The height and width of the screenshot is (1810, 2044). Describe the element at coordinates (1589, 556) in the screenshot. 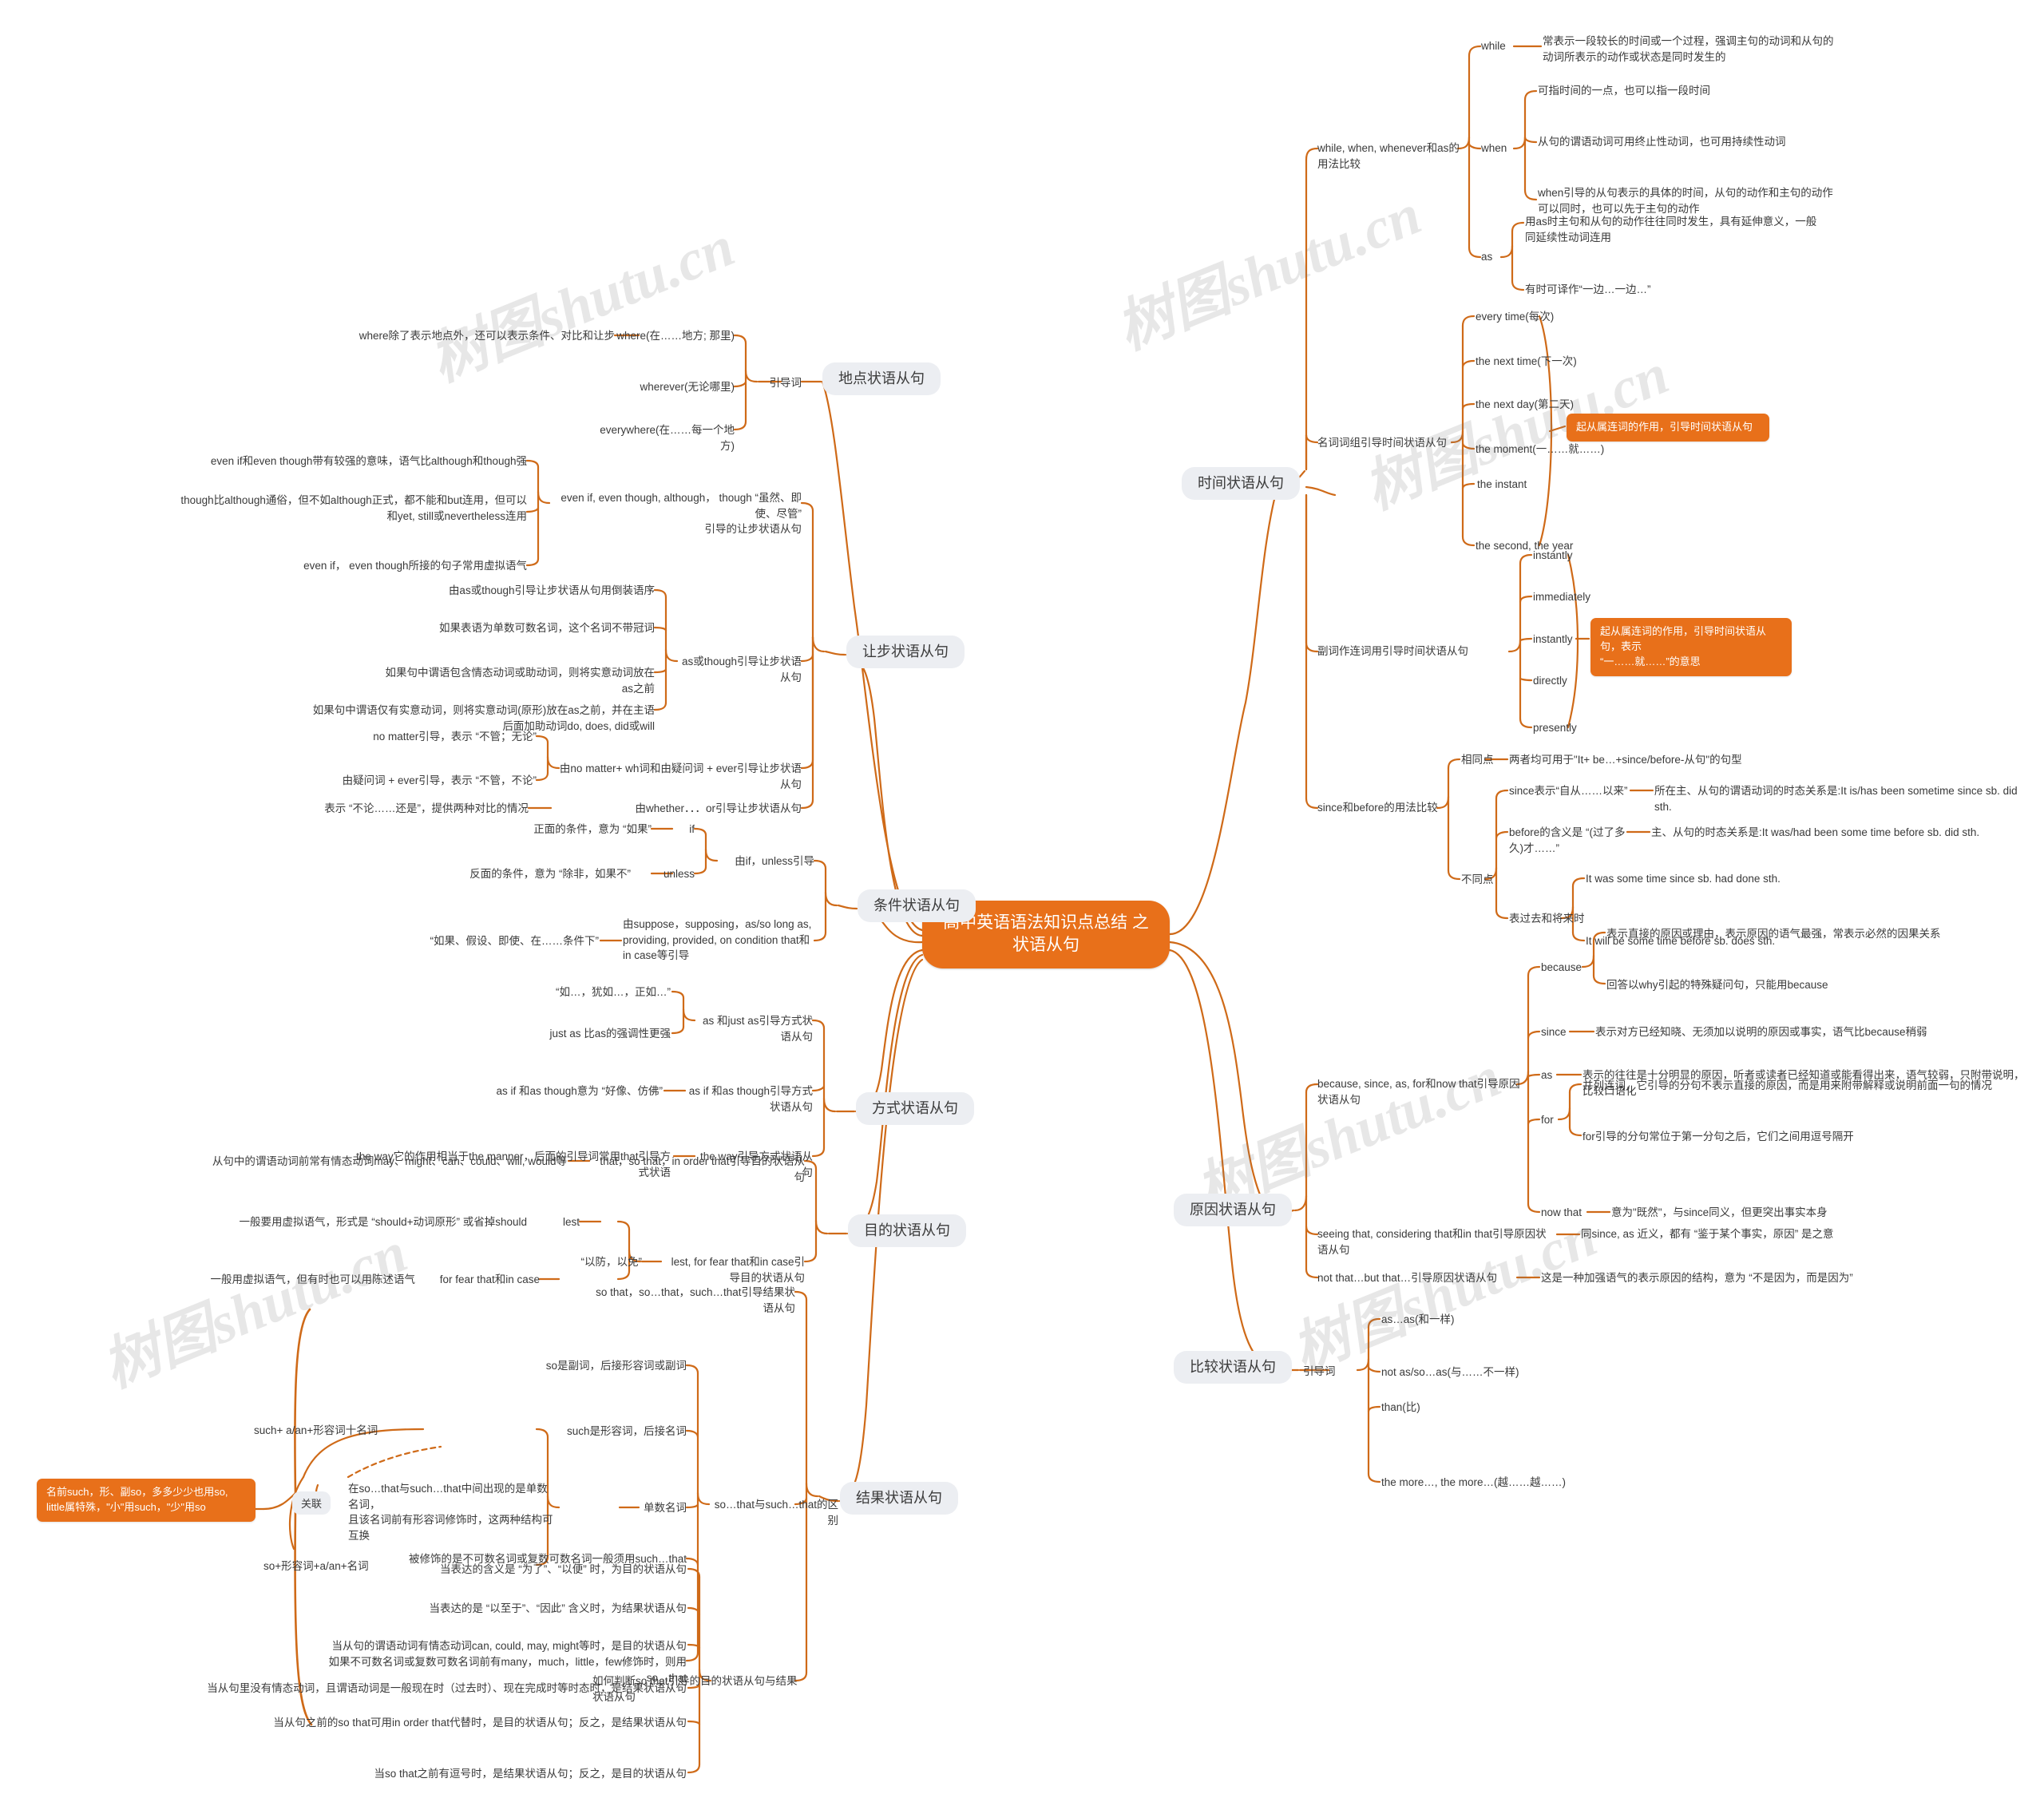

I see `time-adverb-item-0: instantly` at that location.